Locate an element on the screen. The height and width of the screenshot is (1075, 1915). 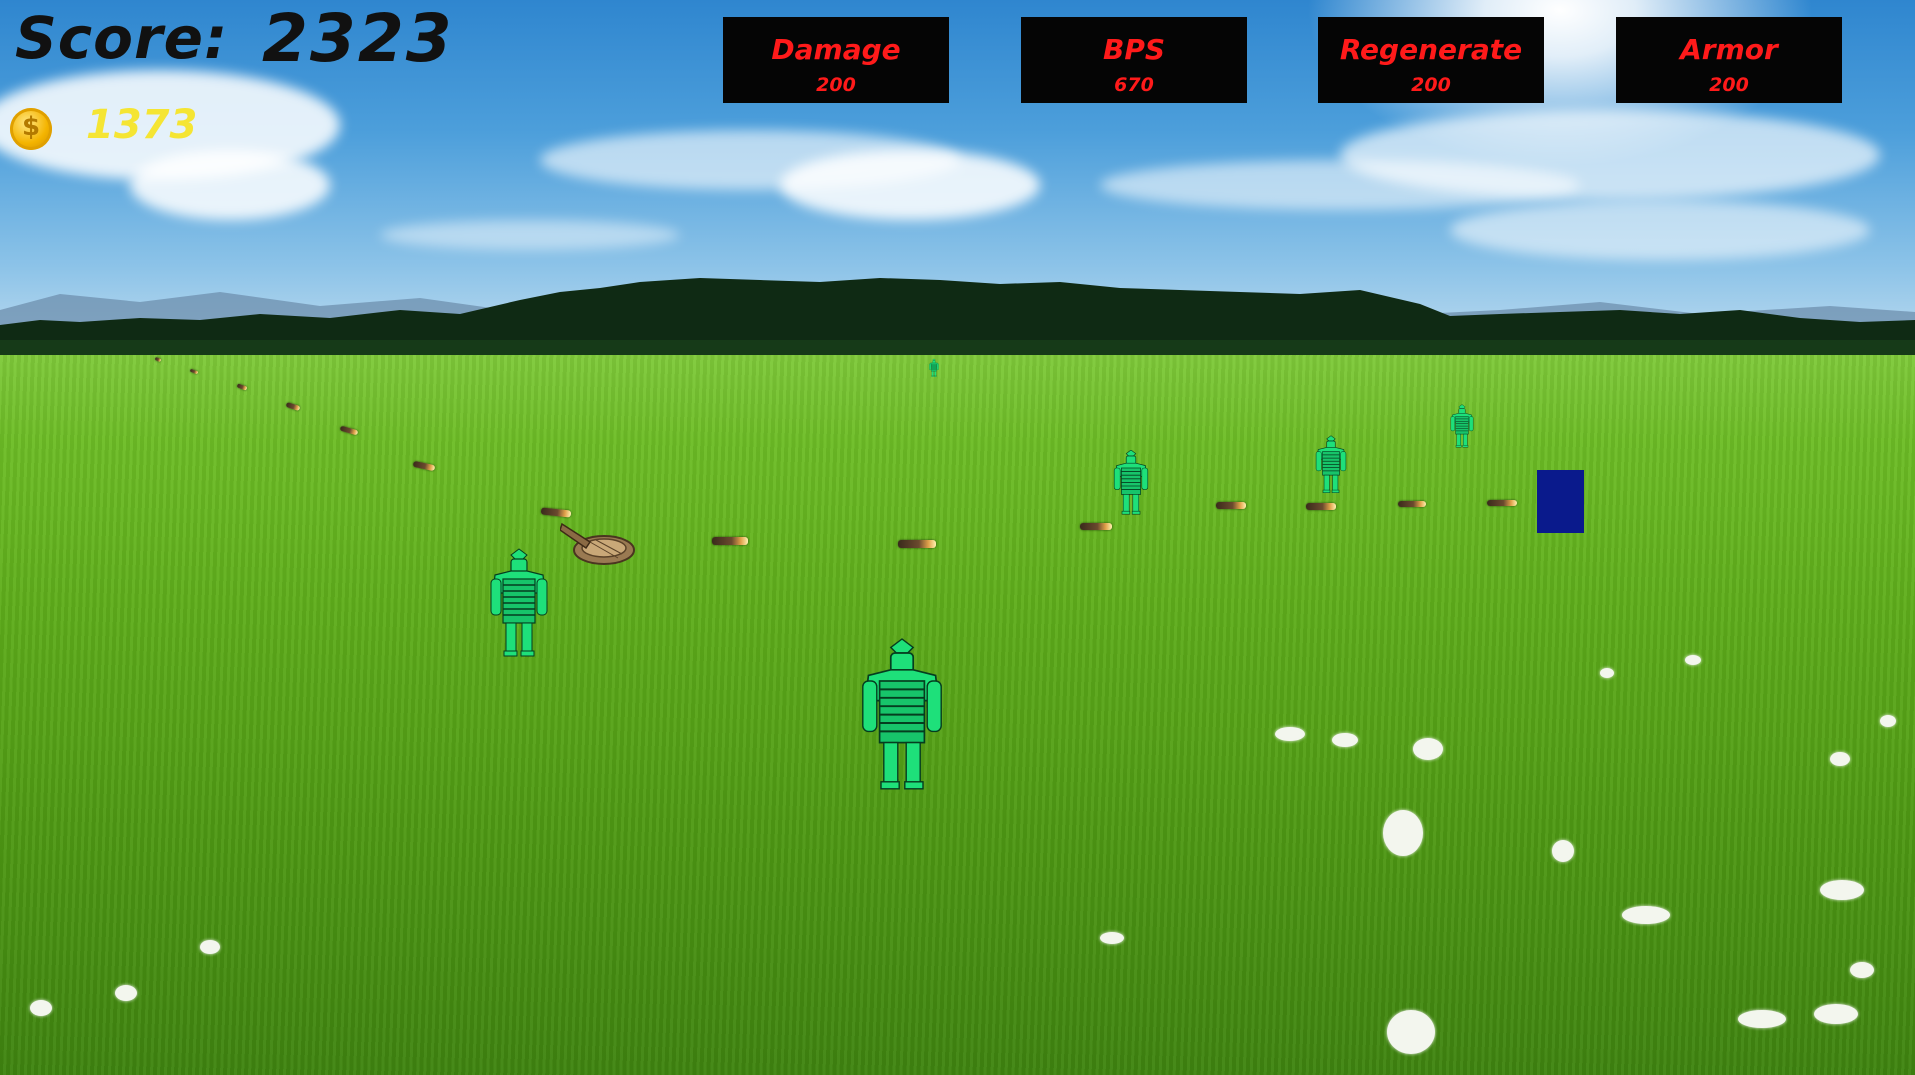
score-value: 2323 is located at coordinates (358, 38).